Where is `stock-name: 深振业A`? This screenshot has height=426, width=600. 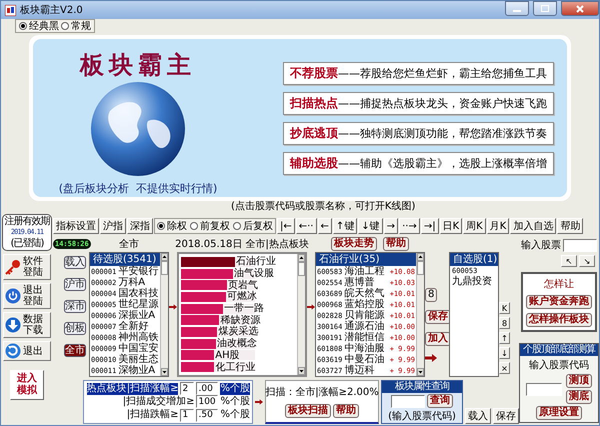
stock-name: 深振业A is located at coordinates (137, 315).